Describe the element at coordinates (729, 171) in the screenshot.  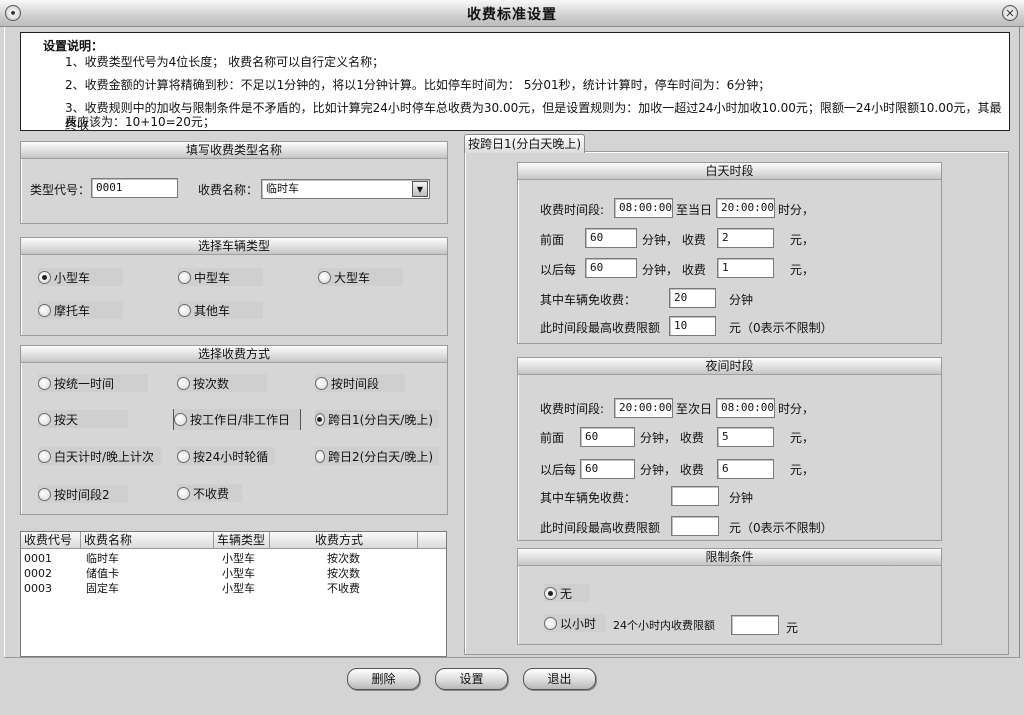
I see `day-period-header: 白天时段` at that location.